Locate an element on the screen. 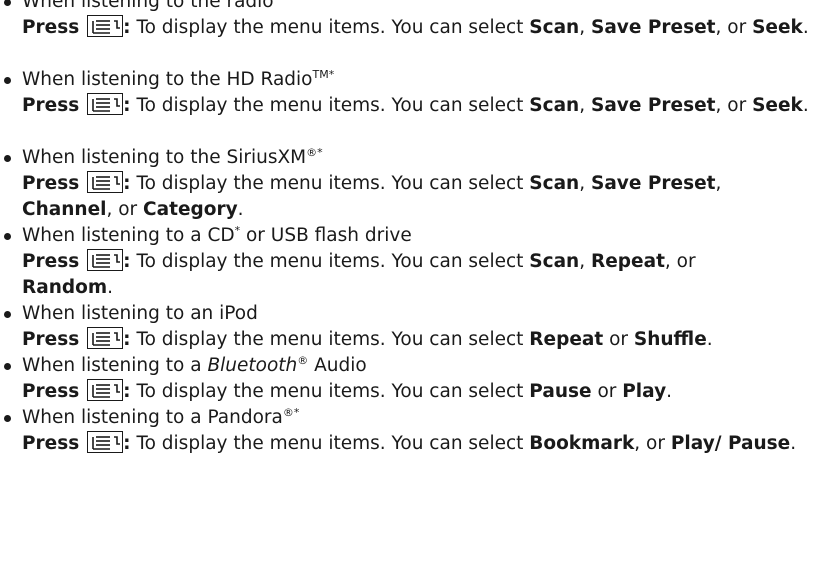 This screenshot has height=578, width=824. condition-label-suffix: or USB flash drive is located at coordinates (326, 235).